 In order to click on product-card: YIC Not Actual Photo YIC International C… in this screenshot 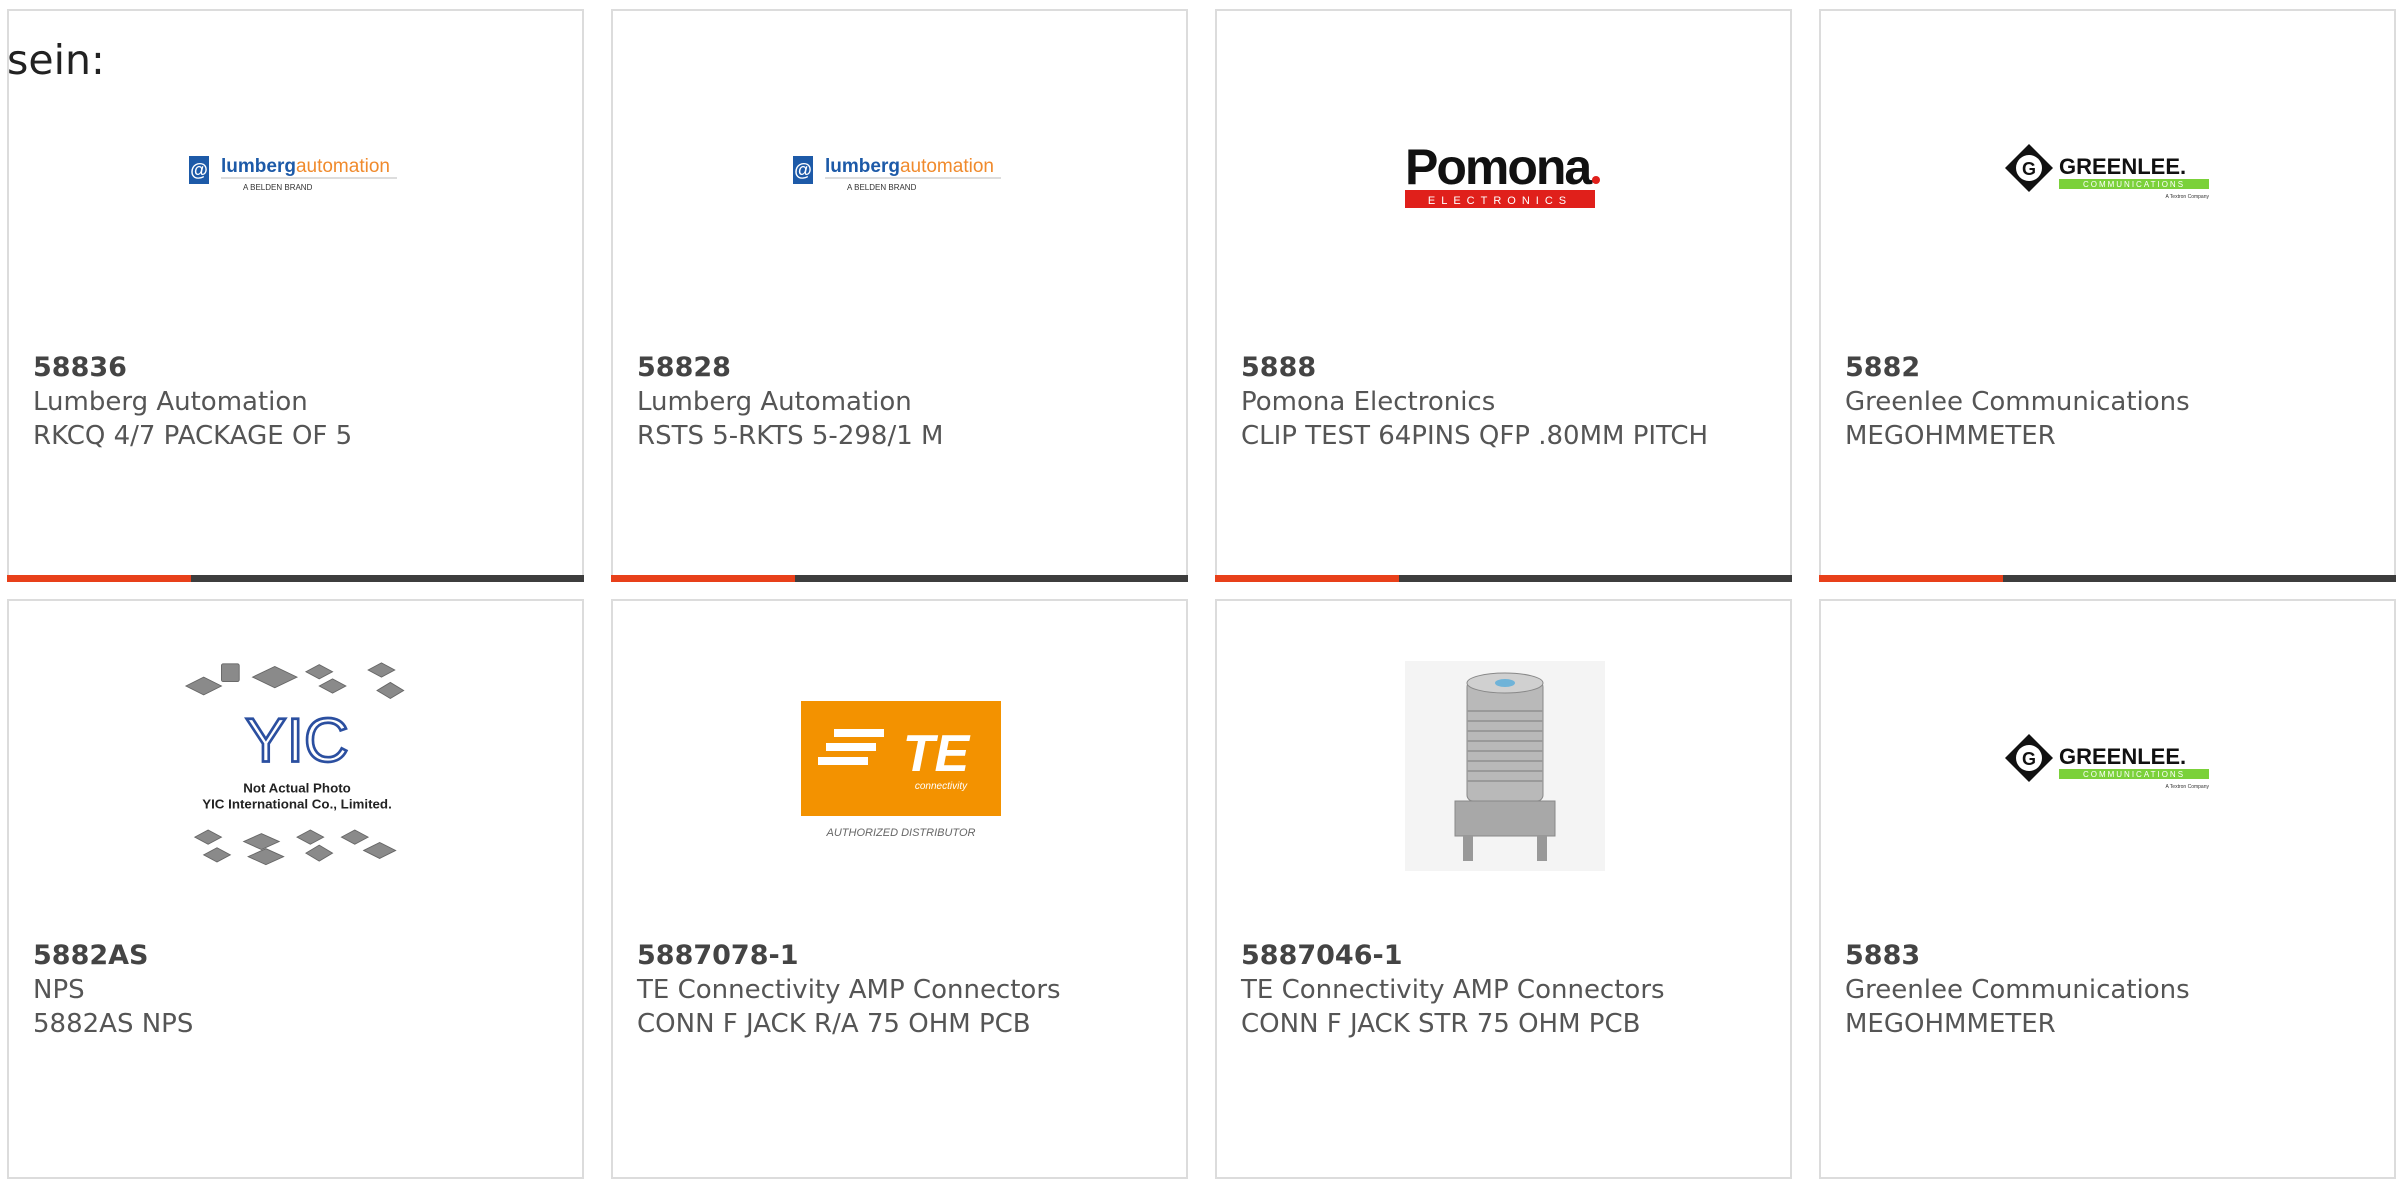, I will do `click(295, 889)`.